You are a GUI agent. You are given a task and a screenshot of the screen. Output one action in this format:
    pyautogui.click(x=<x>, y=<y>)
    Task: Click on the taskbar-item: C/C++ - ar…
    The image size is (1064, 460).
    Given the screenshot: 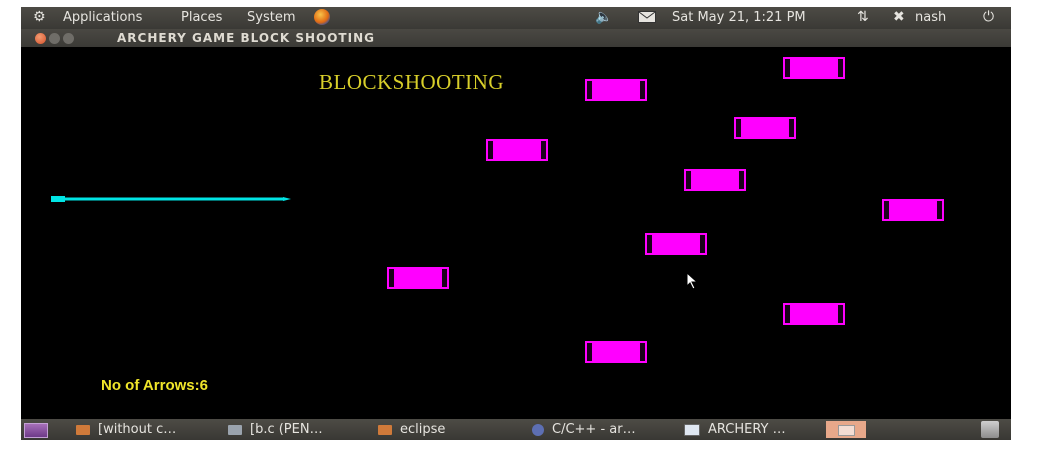 What is the action you would take?
    pyautogui.click(x=584, y=429)
    